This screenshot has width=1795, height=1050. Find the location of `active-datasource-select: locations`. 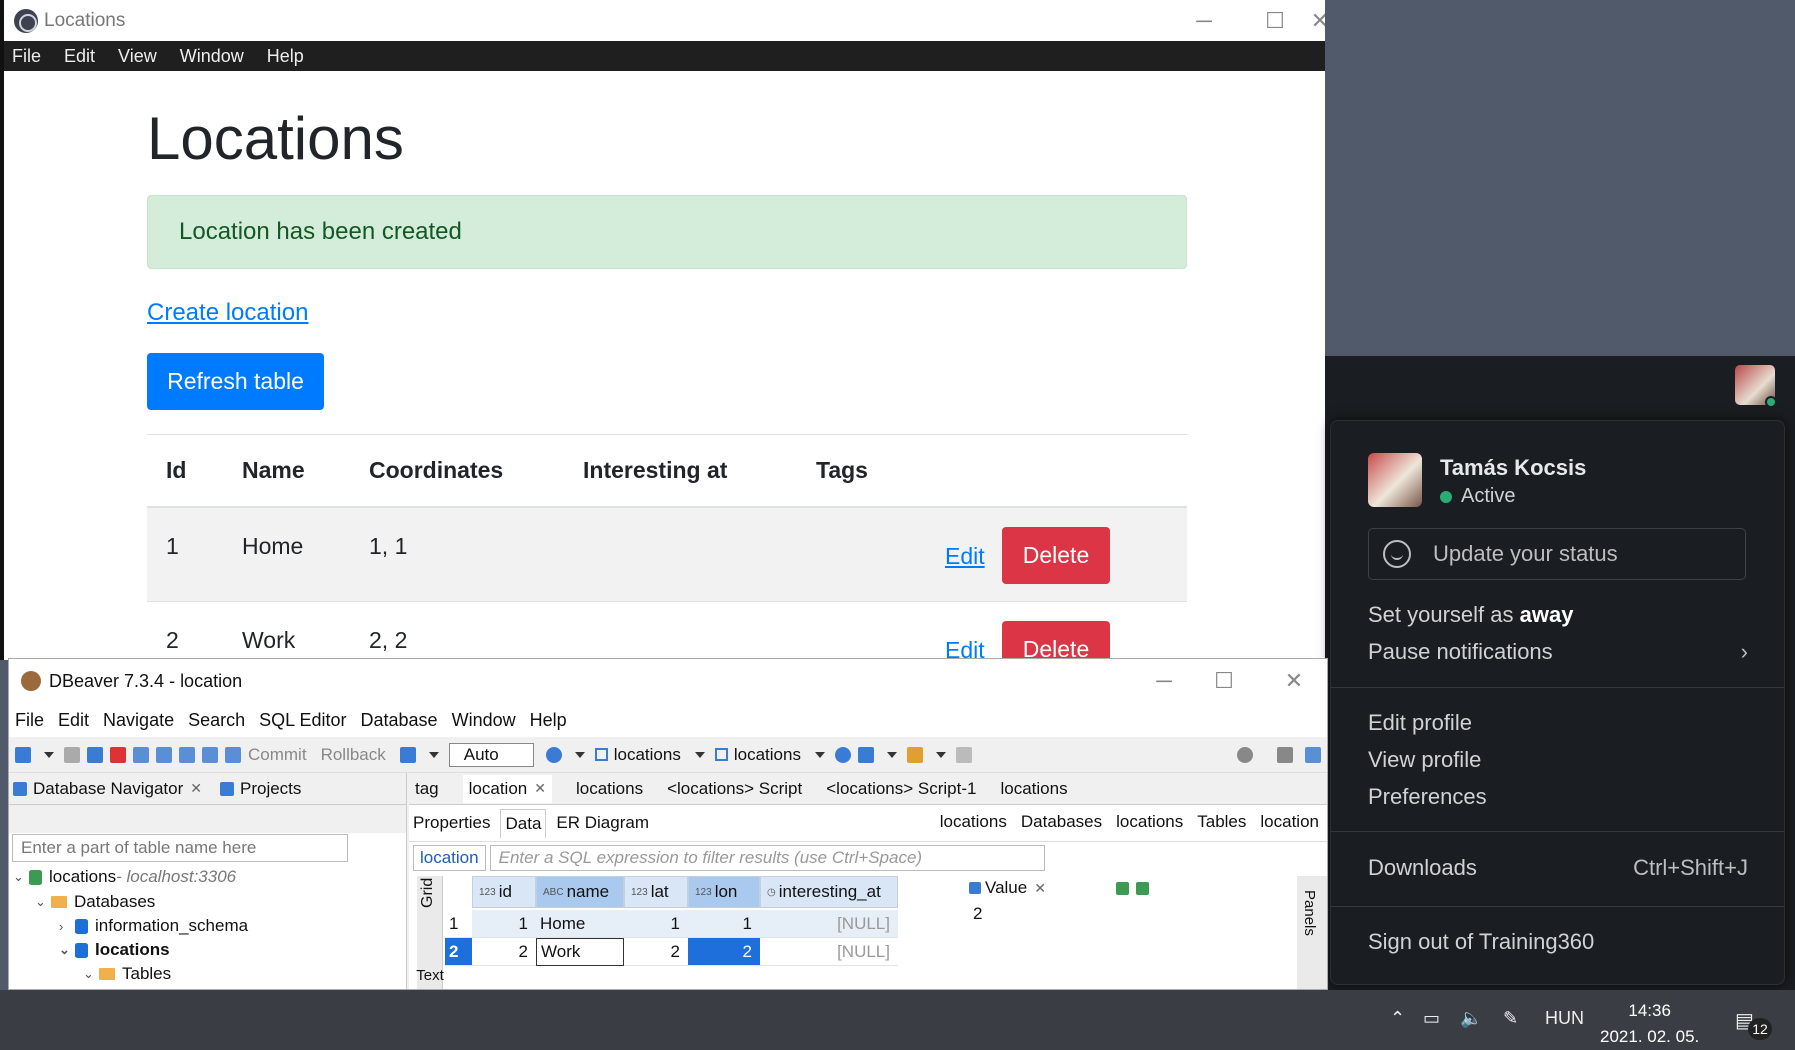

active-datasource-select: locations is located at coordinates (637, 755).